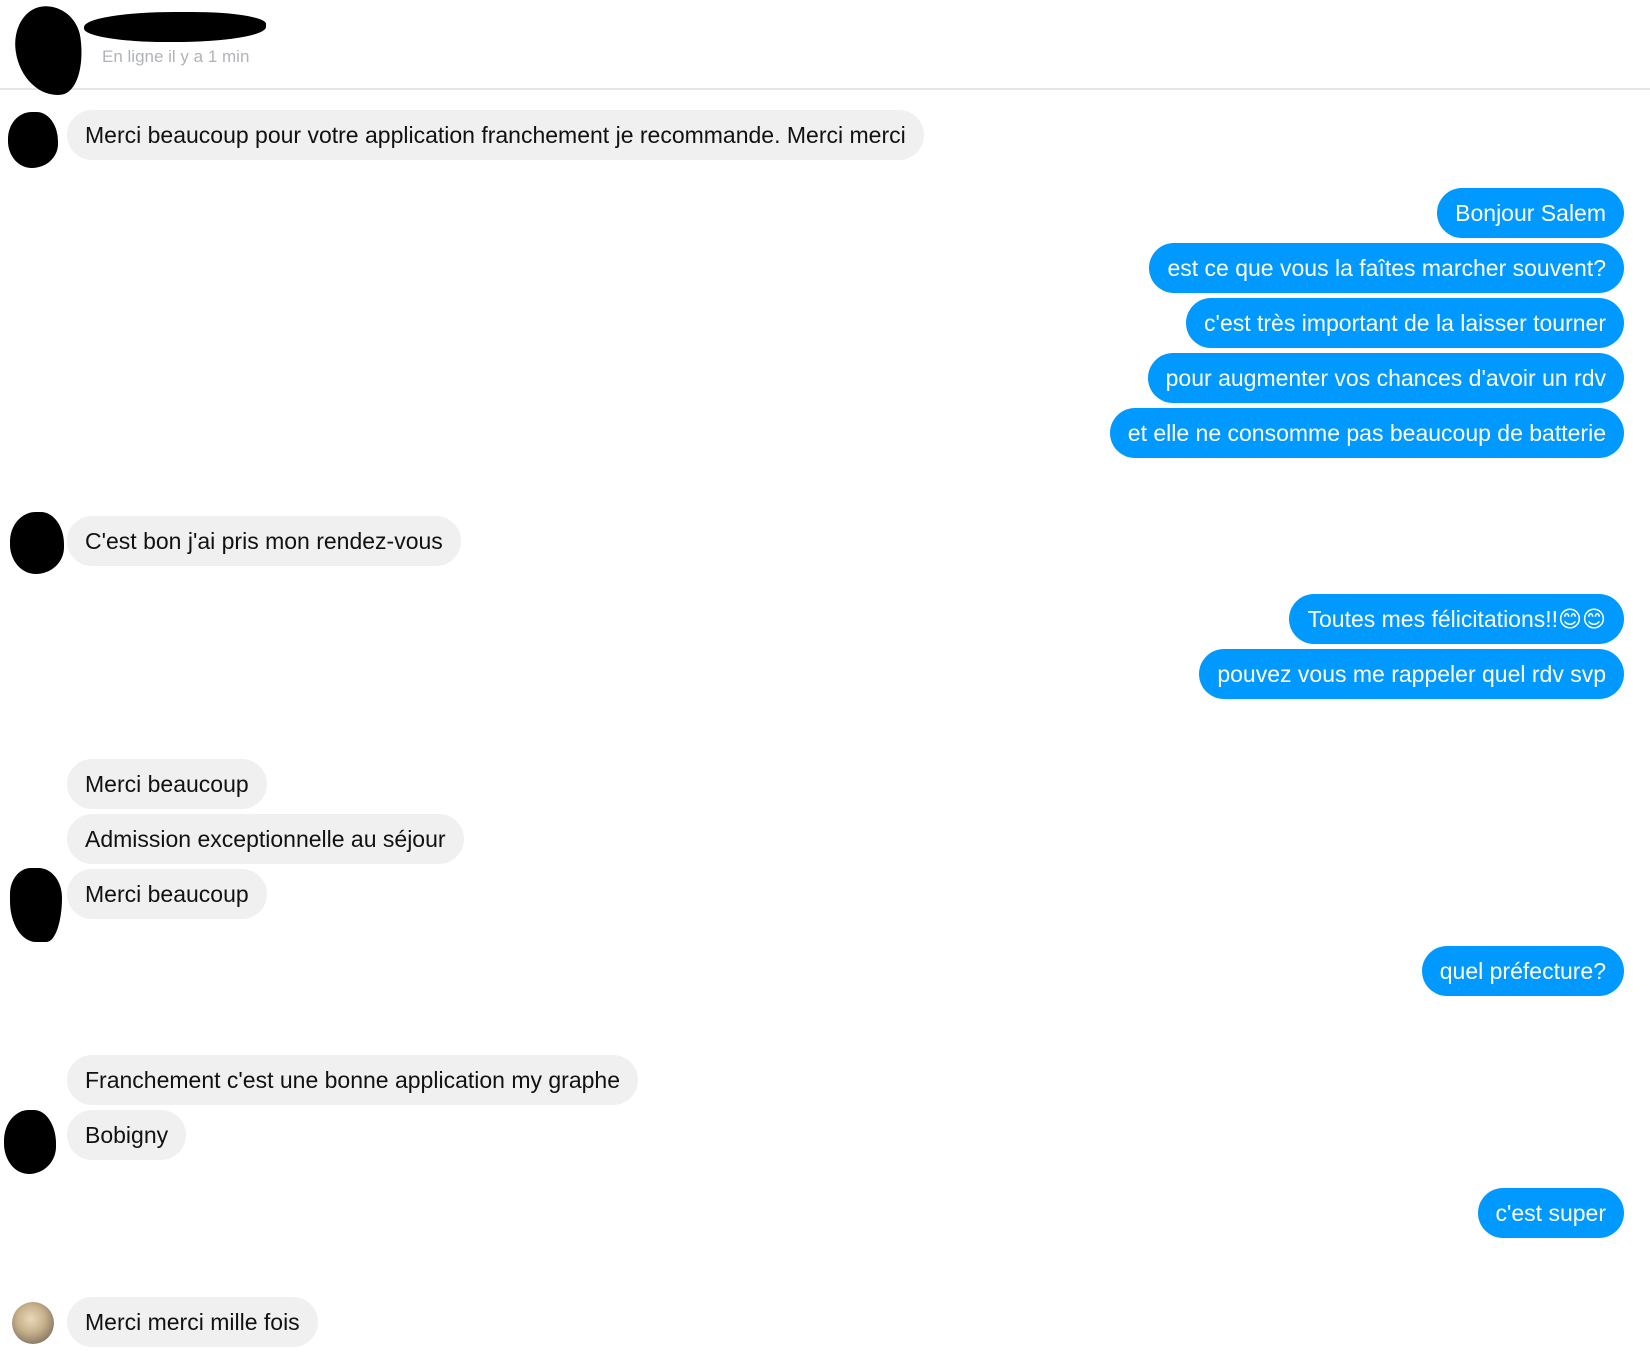  I want to click on message-incoming: Admission exceptionnelle au séjour, so click(265, 839).